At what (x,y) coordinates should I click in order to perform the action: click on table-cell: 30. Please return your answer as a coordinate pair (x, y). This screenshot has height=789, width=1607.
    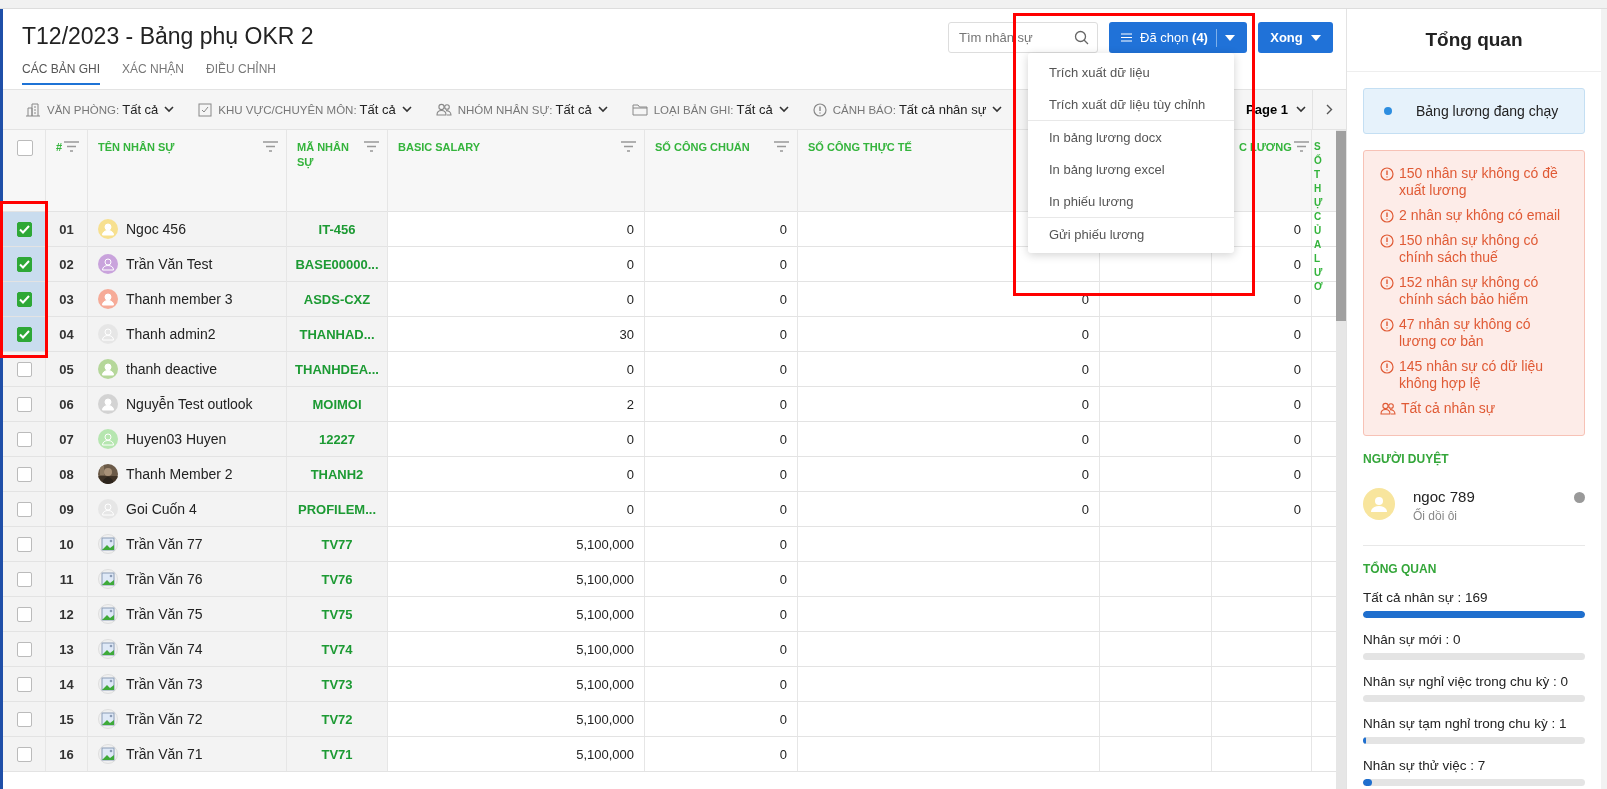
    Looking at the image, I should click on (626, 334).